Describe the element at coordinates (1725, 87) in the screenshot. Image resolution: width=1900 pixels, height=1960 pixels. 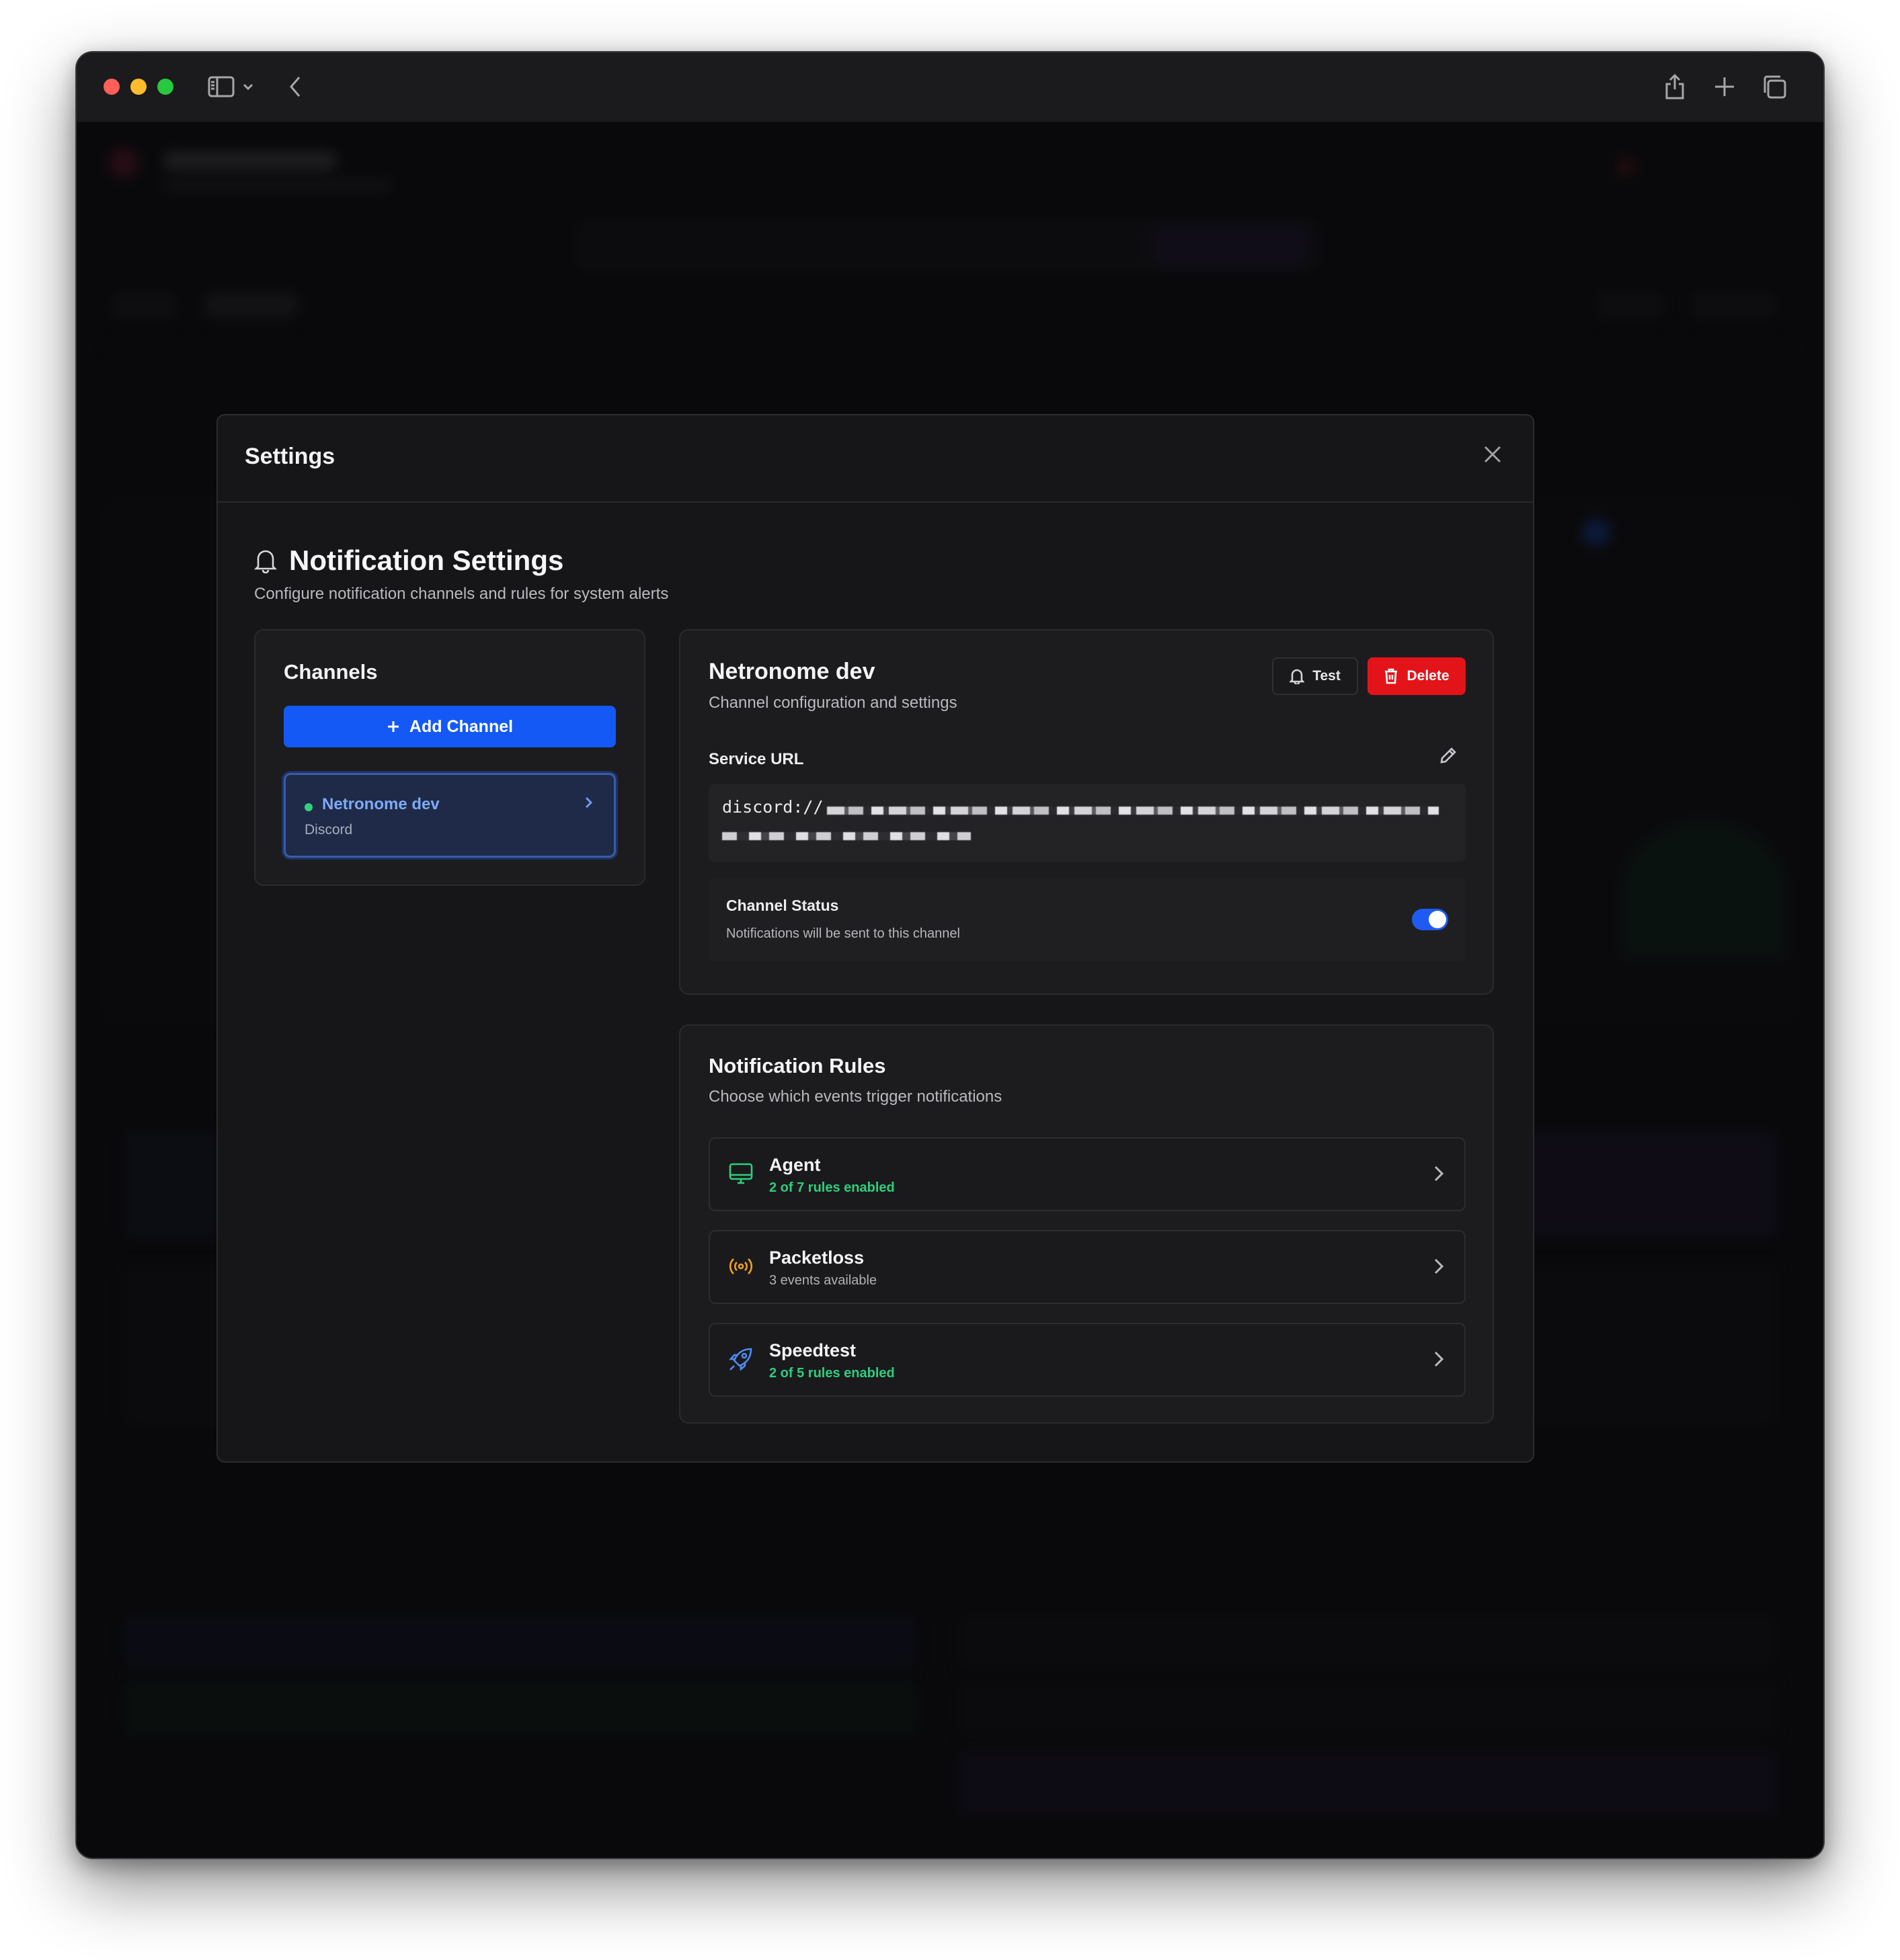
I see `new-tab-icon` at that location.